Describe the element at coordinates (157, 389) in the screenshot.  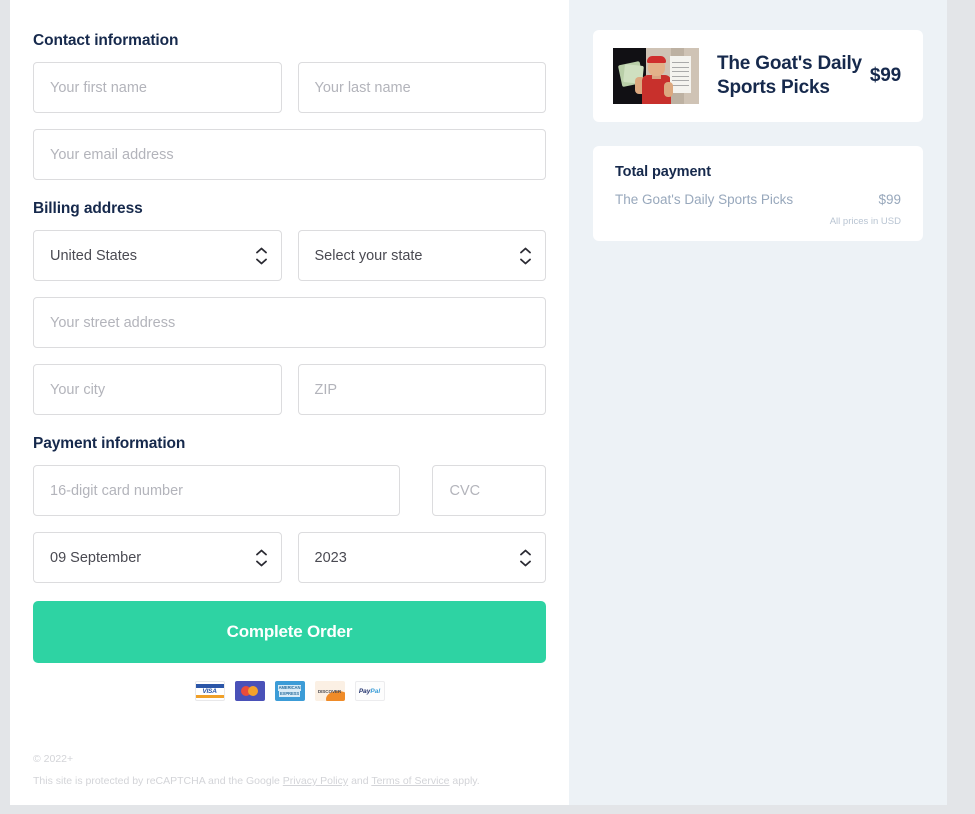
I see `city-input: Your city` at that location.